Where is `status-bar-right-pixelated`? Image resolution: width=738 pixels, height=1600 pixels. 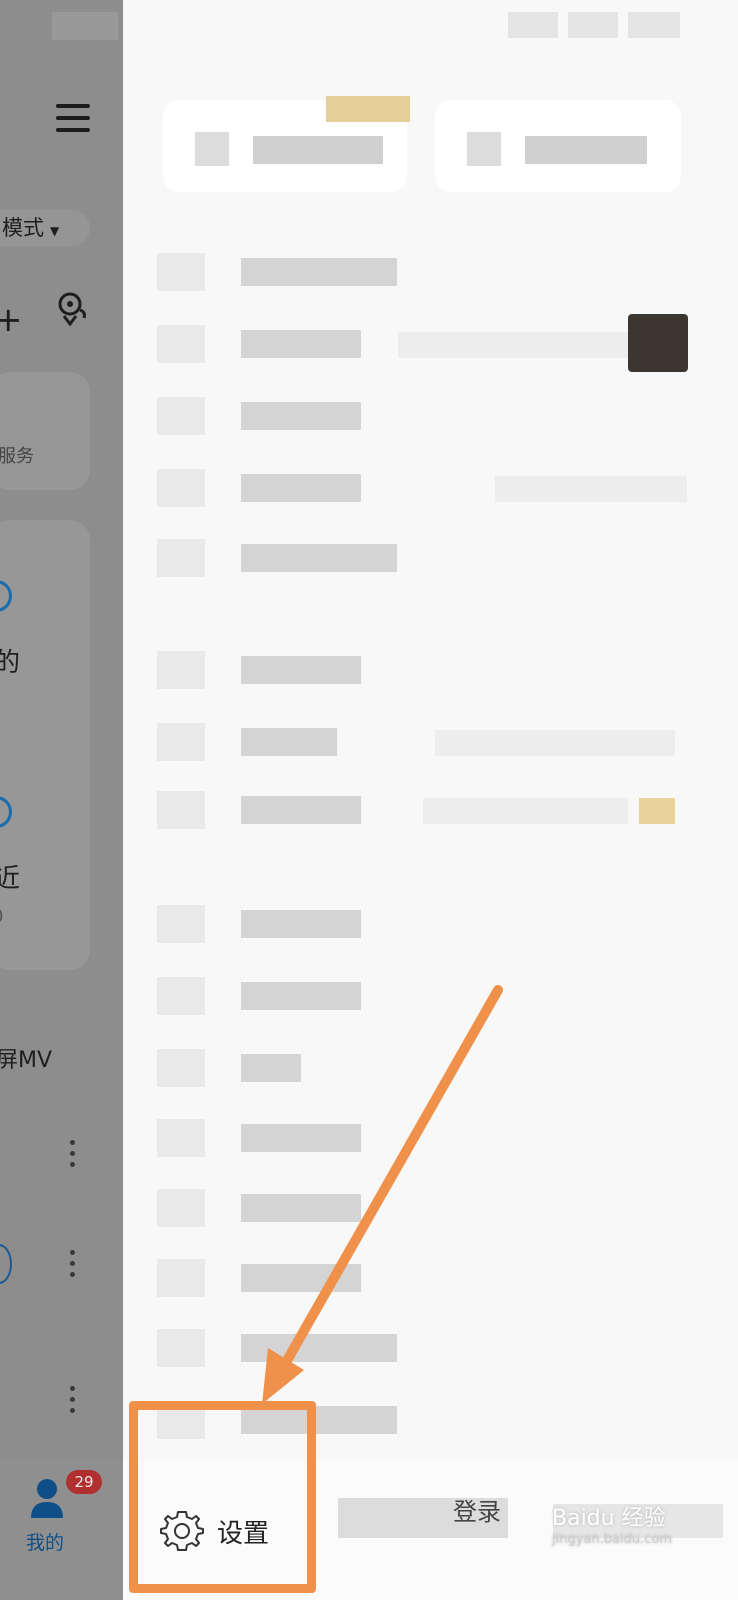
status-bar-right-pixelated is located at coordinates (594, 25).